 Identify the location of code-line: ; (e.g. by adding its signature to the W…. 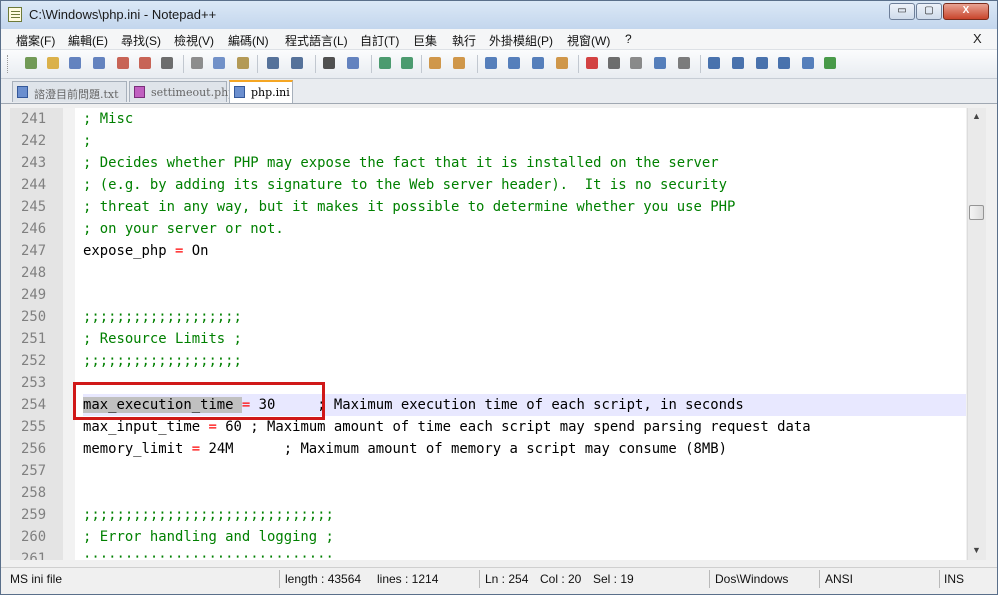
(524, 185).